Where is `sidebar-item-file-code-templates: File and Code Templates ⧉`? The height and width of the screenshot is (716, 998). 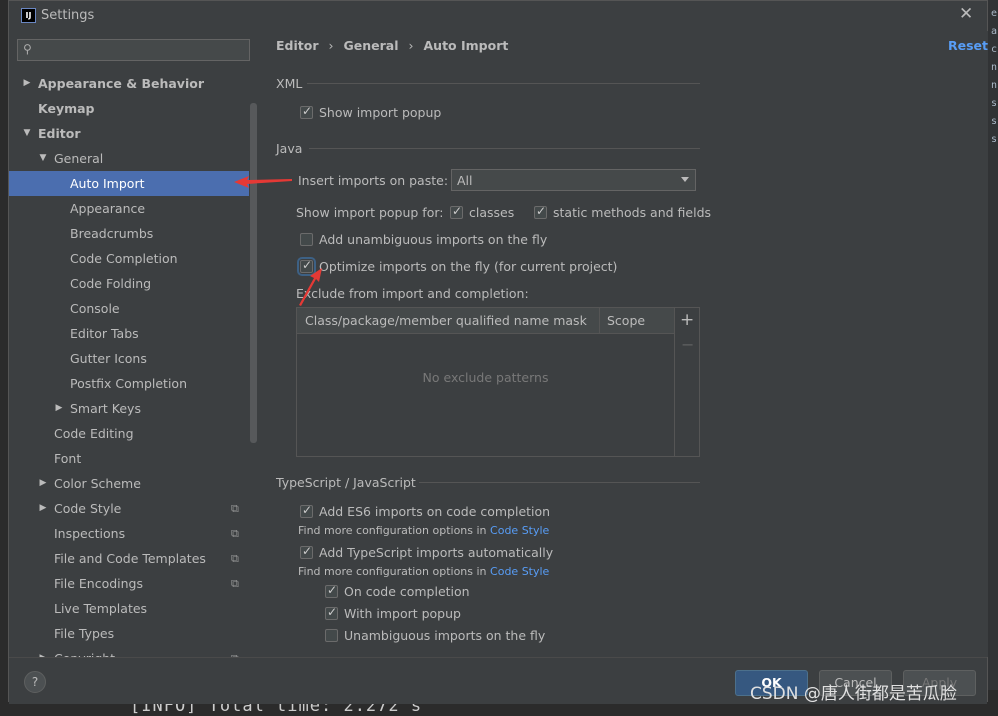
sidebar-item-file-code-templates: File and Code Templates ⧉ is located at coordinates (129, 558).